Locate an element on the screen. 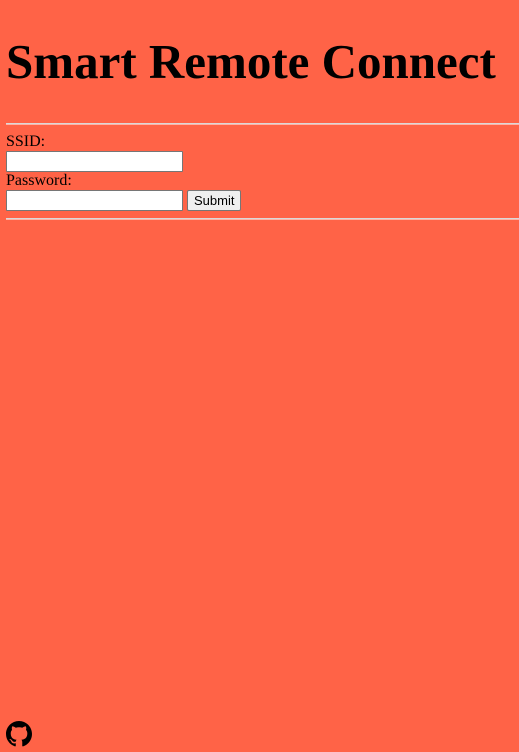 Image resolution: width=519 pixels, height=752 pixels. github-link is located at coordinates (19, 734).